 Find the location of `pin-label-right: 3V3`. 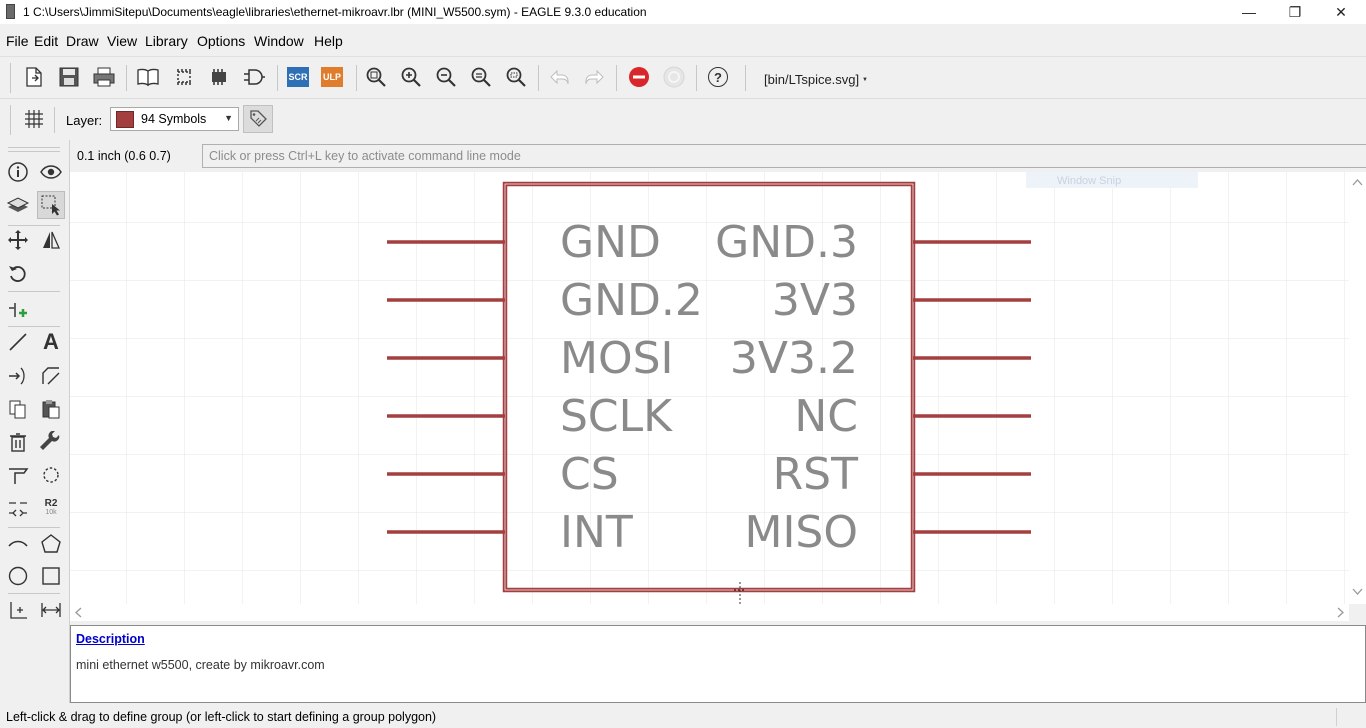

pin-label-right: 3V3 is located at coordinates (815, 300).